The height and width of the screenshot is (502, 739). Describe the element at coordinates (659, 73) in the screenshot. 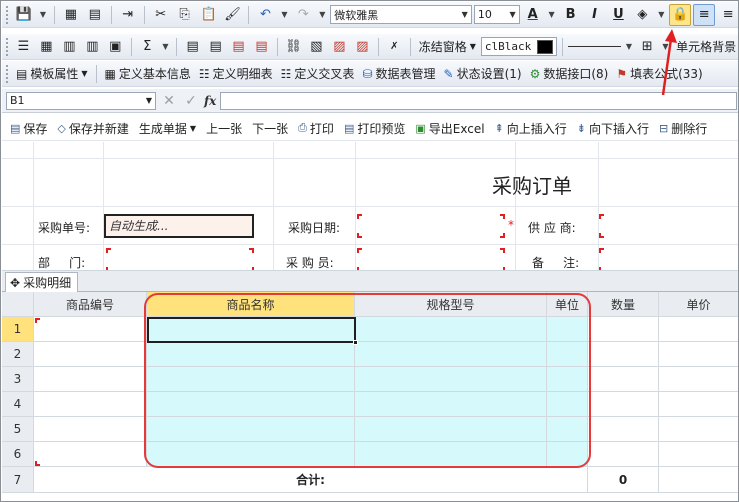

I see `fill-formula-button: ⚑ 填表公式(33)` at that location.